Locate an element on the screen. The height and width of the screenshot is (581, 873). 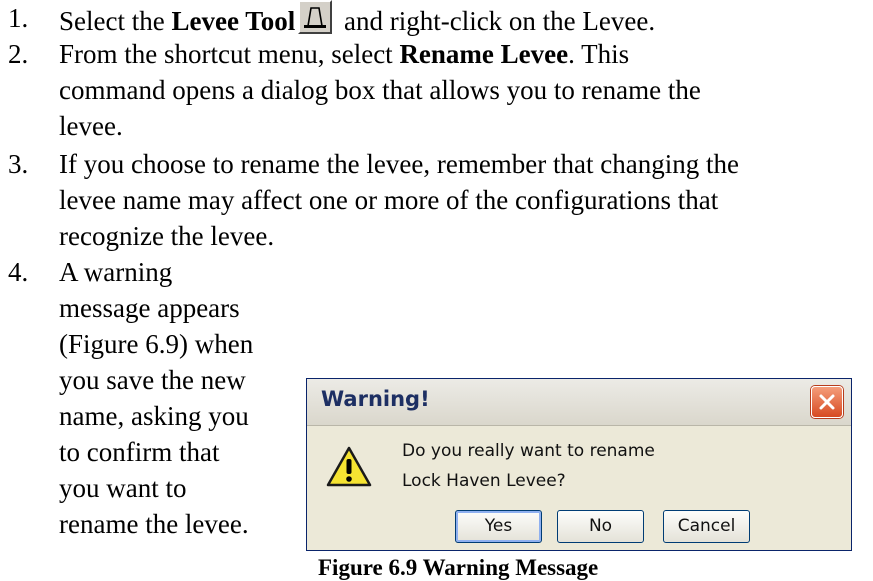
step-number: 4. is located at coordinates (18, 272).